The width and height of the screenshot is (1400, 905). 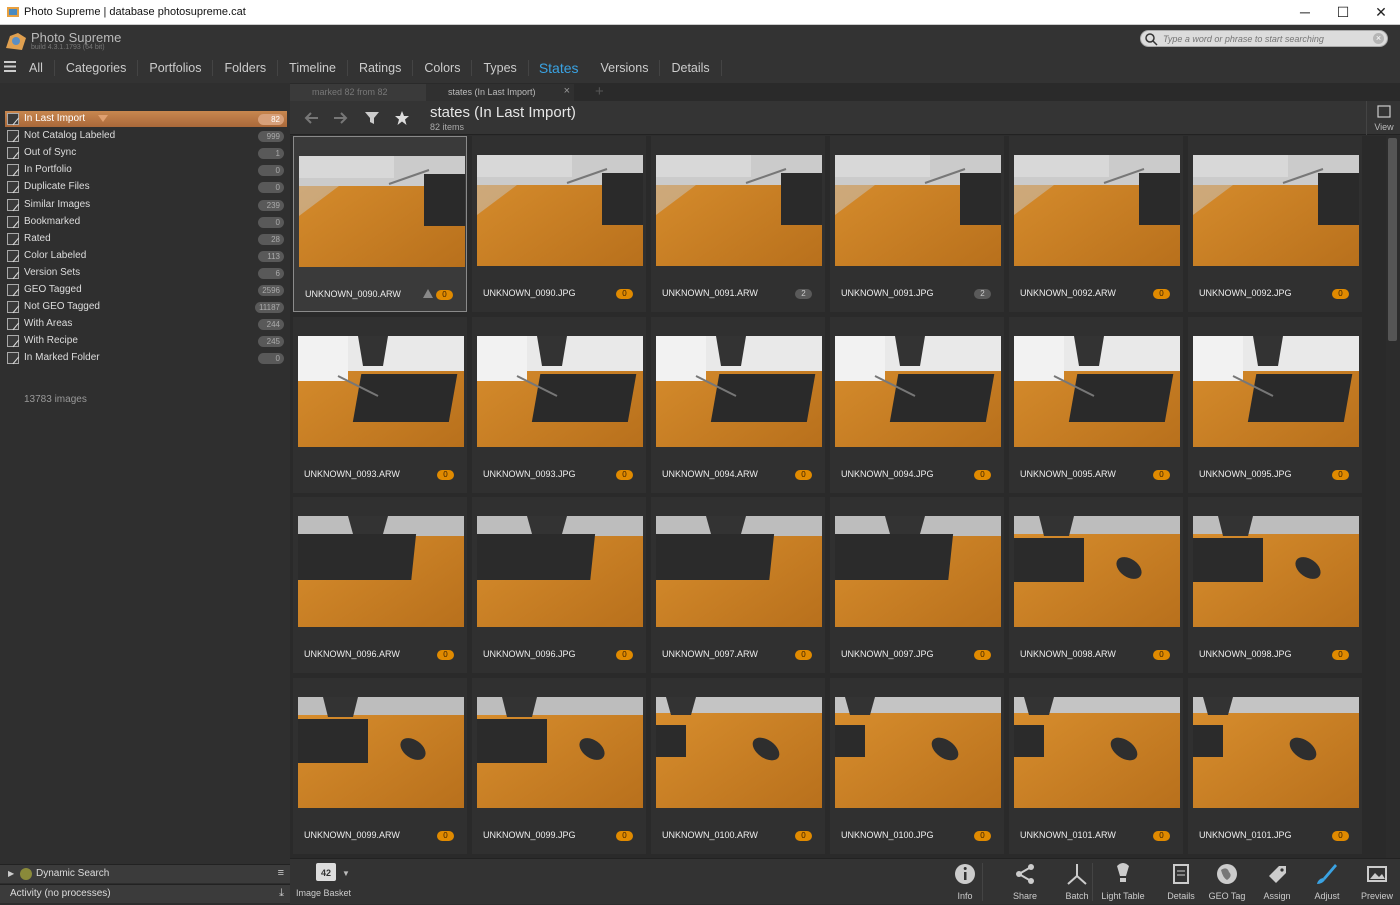 What do you see at coordinates (246, 68) in the screenshot?
I see `tab-folders: Folders` at bounding box center [246, 68].